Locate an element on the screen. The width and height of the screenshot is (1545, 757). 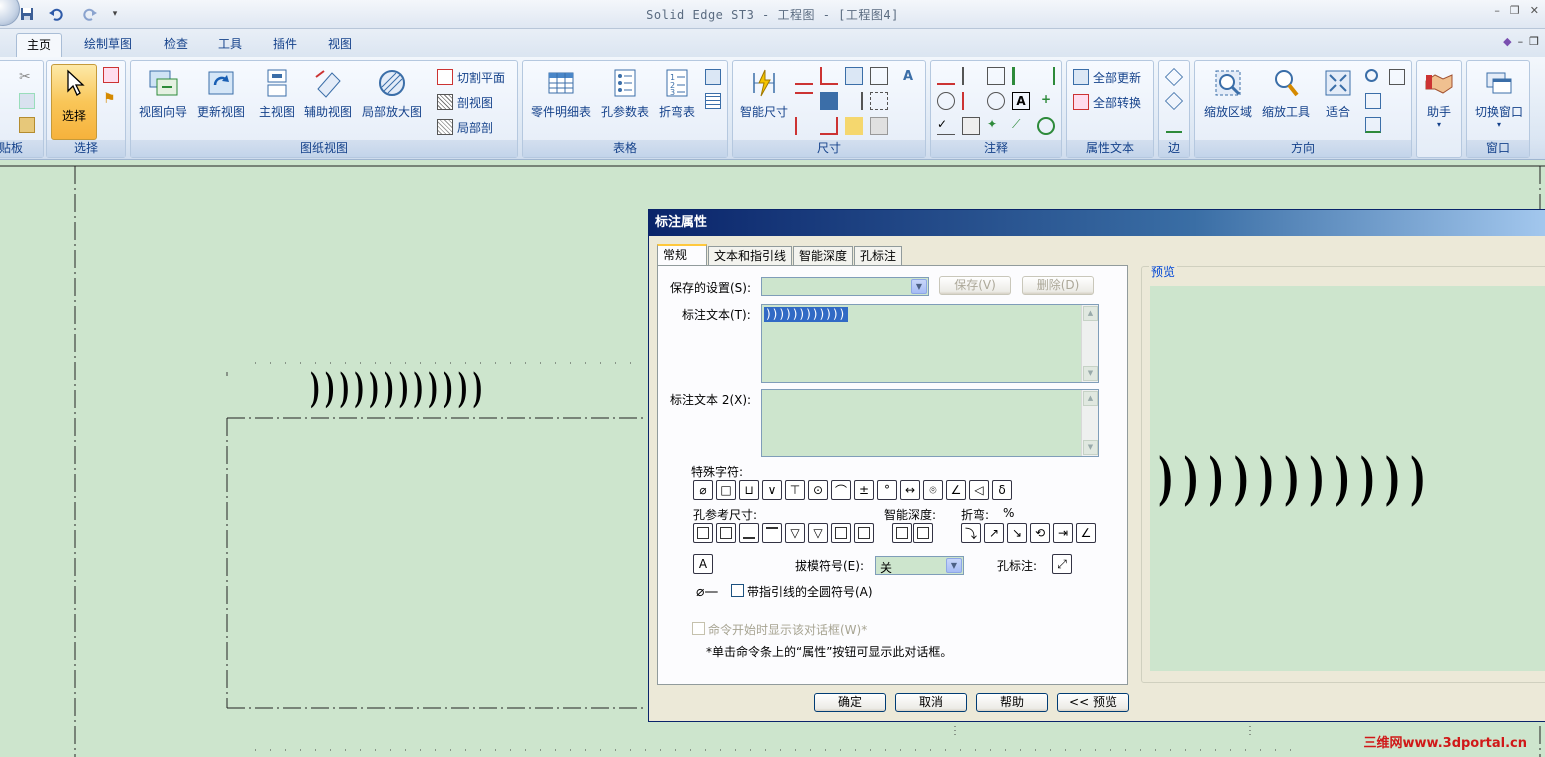
tab-general: 常规 is located at coordinates (682, 255).